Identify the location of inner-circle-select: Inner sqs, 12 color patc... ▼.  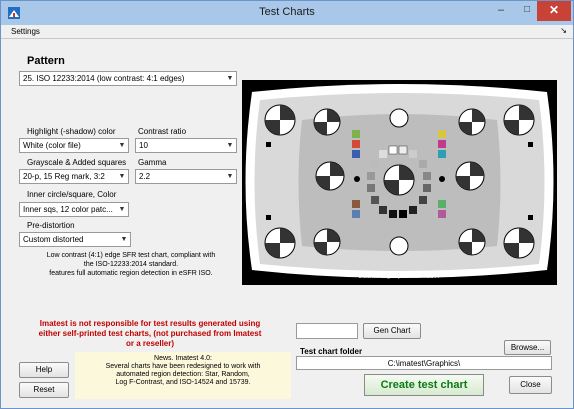
(74, 209).